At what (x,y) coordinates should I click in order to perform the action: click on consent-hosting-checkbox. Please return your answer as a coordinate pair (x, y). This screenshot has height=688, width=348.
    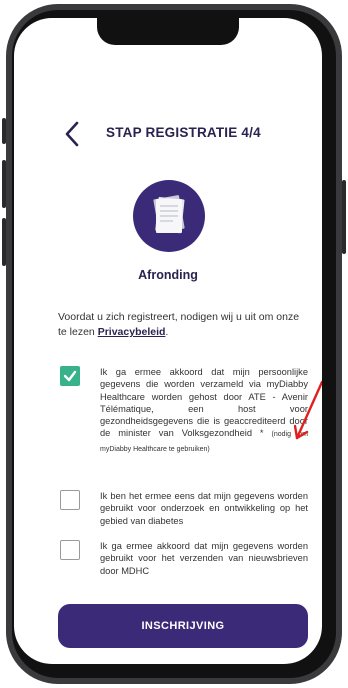
    Looking at the image, I should click on (70, 376).